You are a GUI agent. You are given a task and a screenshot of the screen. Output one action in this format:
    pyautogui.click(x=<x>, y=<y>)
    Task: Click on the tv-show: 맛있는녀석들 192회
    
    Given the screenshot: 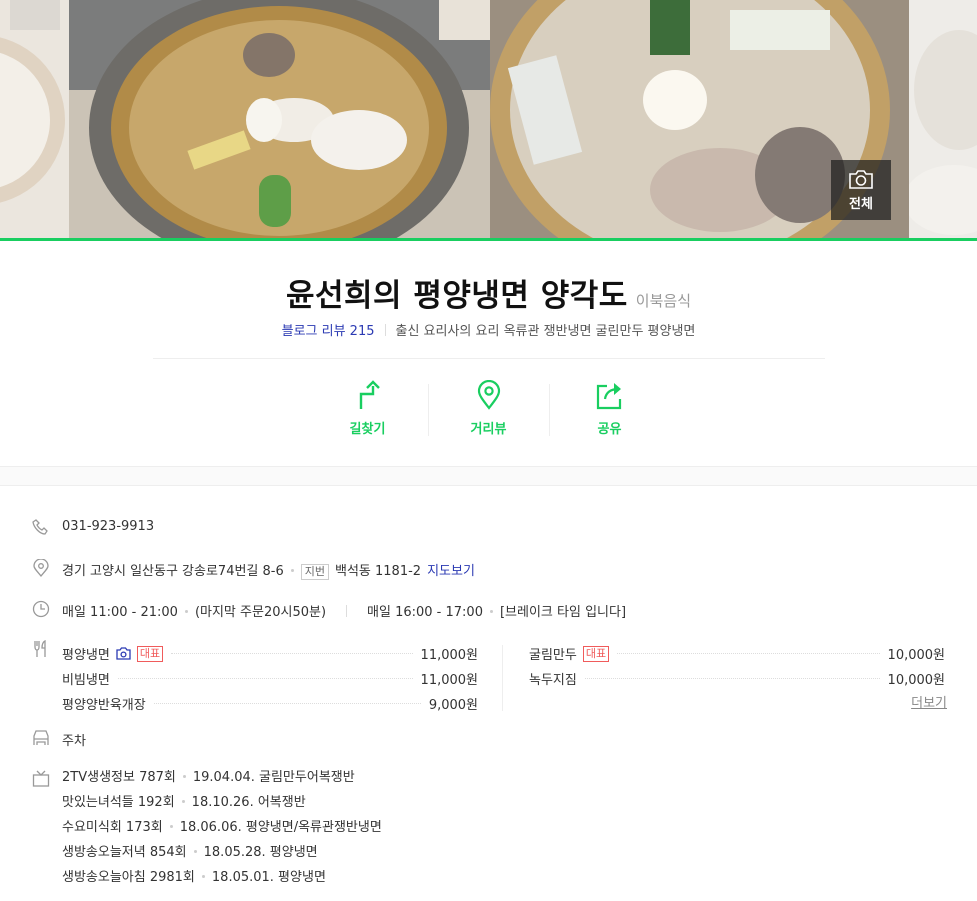 What is the action you would take?
    pyautogui.click(x=118, y=802)
    